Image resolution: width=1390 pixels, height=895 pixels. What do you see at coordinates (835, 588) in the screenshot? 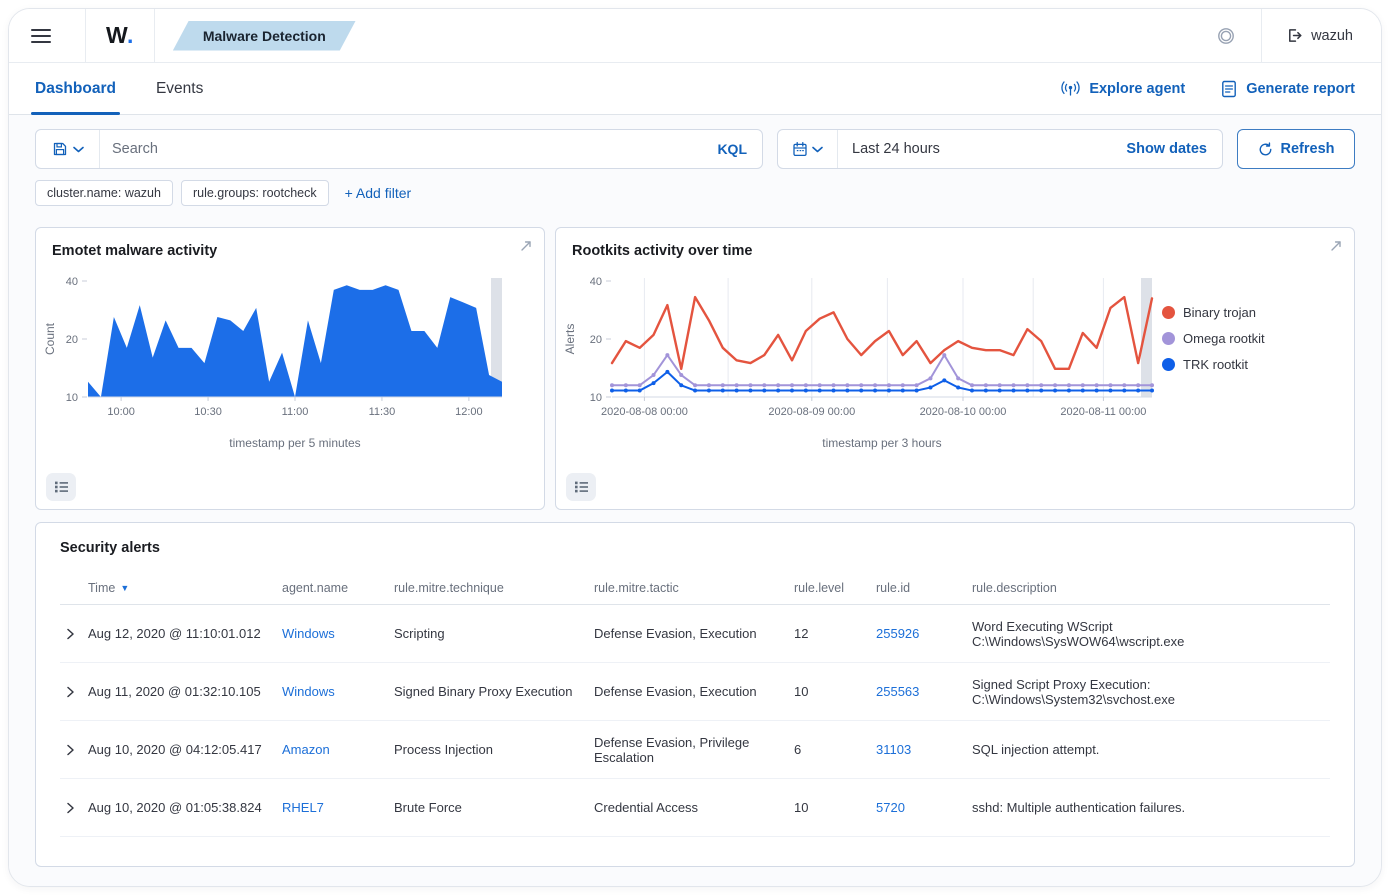
I see `column-header-level: rule.level` at bounding box center [835, 588].